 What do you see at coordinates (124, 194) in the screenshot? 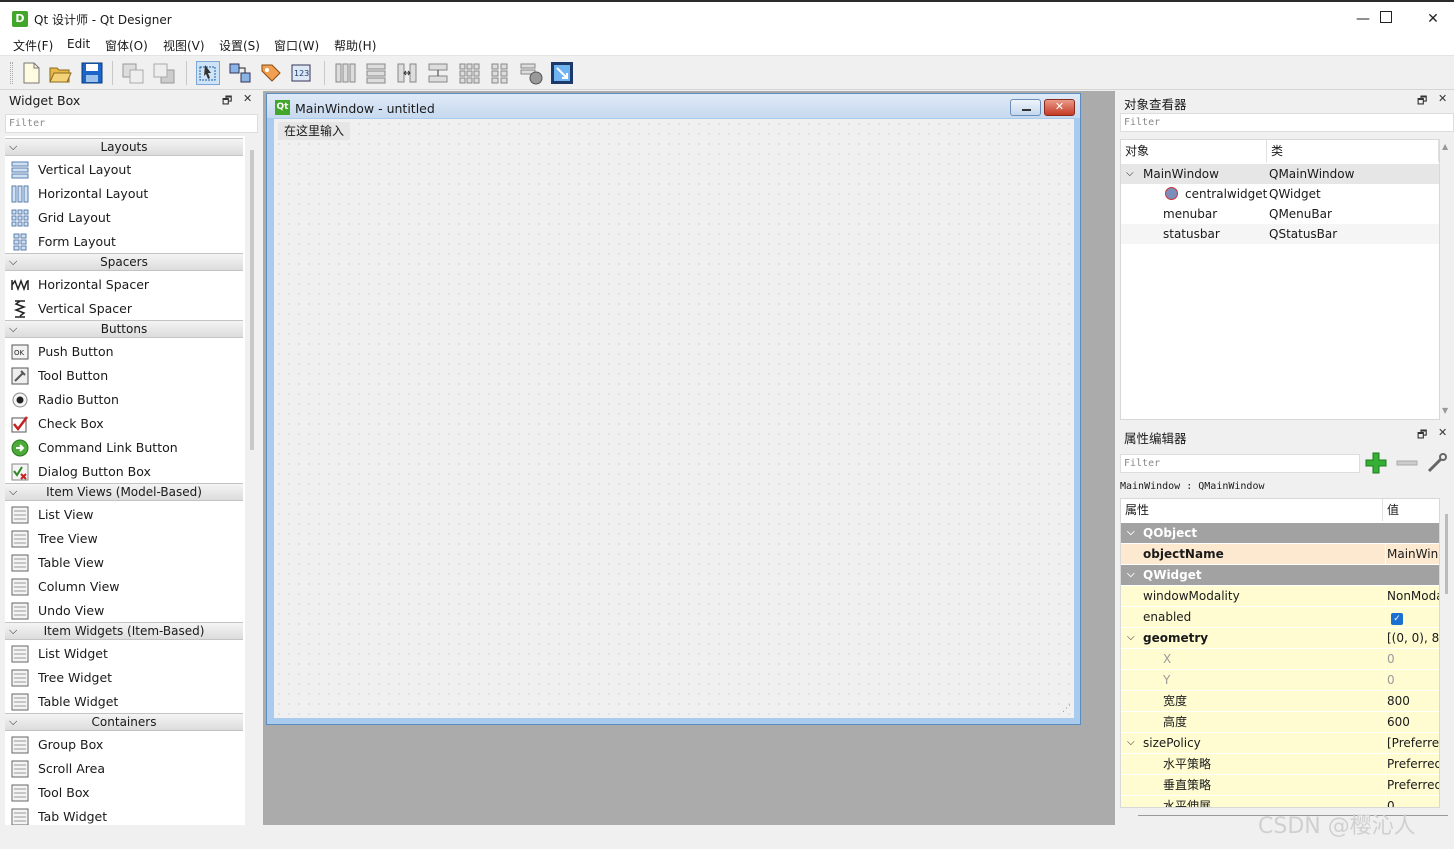
I see `widget-item: Horizontal Layout` at bounding box center [124, 194].